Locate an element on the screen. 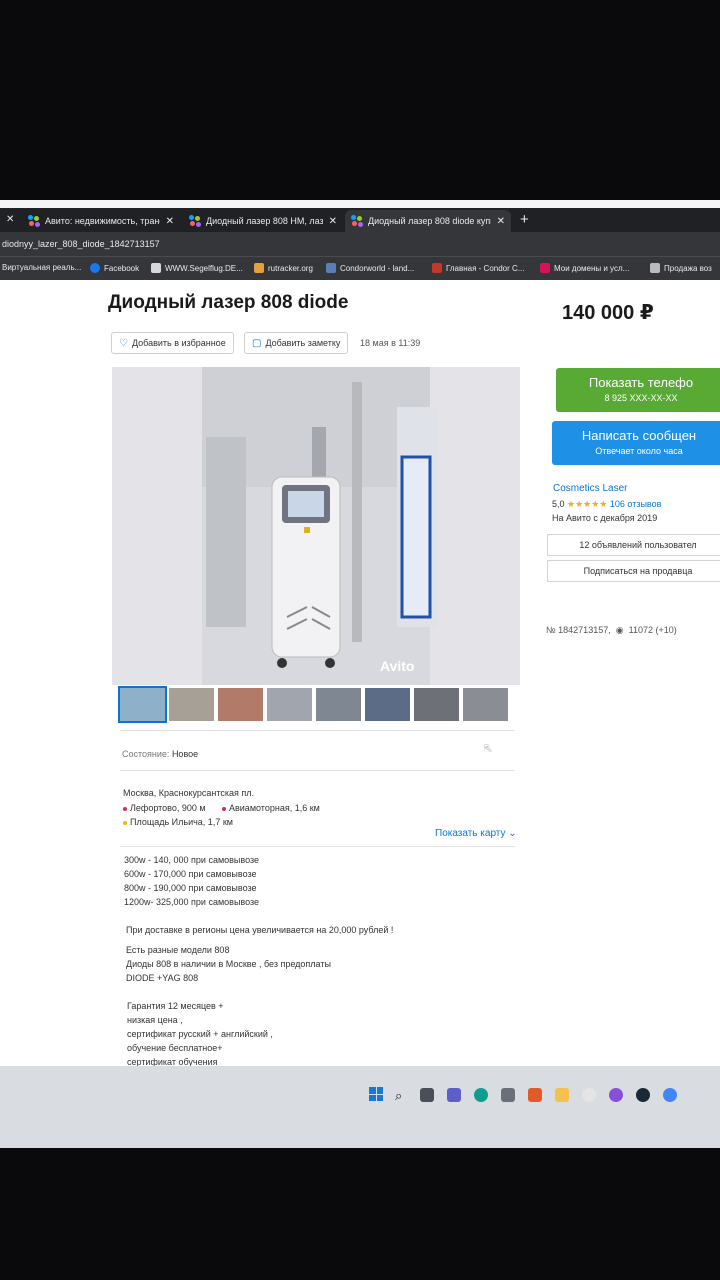  segelflug-icon is located at coordinates (156, 268).